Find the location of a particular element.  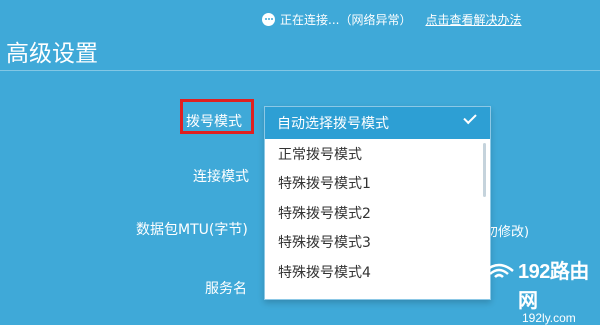

dropdown-scrollbar is located at coordinates (484, 170).